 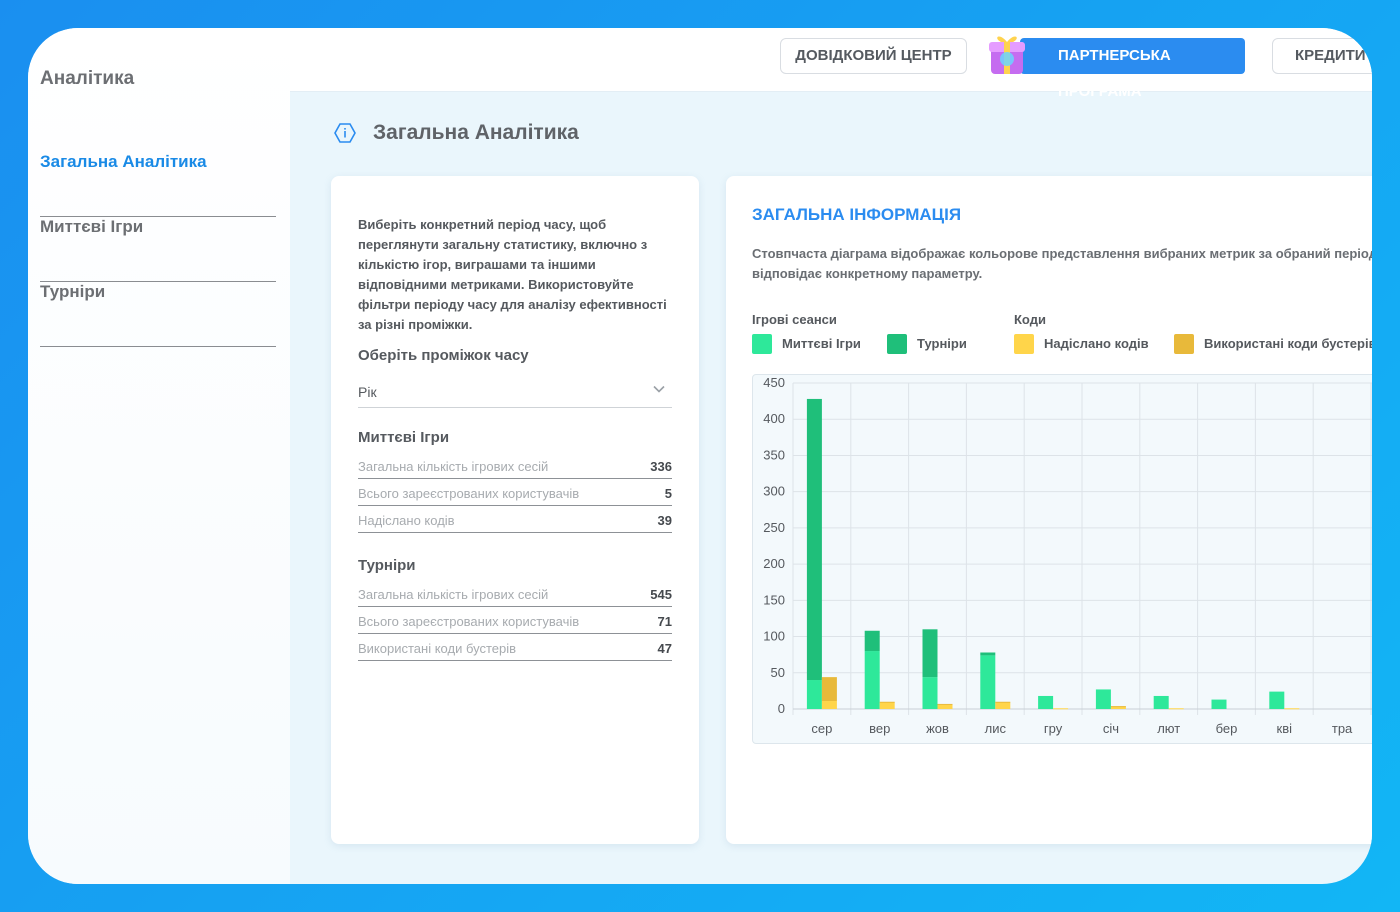 What do you see at coordinates (1168, 728) in the screenshot?
I see `x-tick-label: лют` at bounding box center [1168, 728].